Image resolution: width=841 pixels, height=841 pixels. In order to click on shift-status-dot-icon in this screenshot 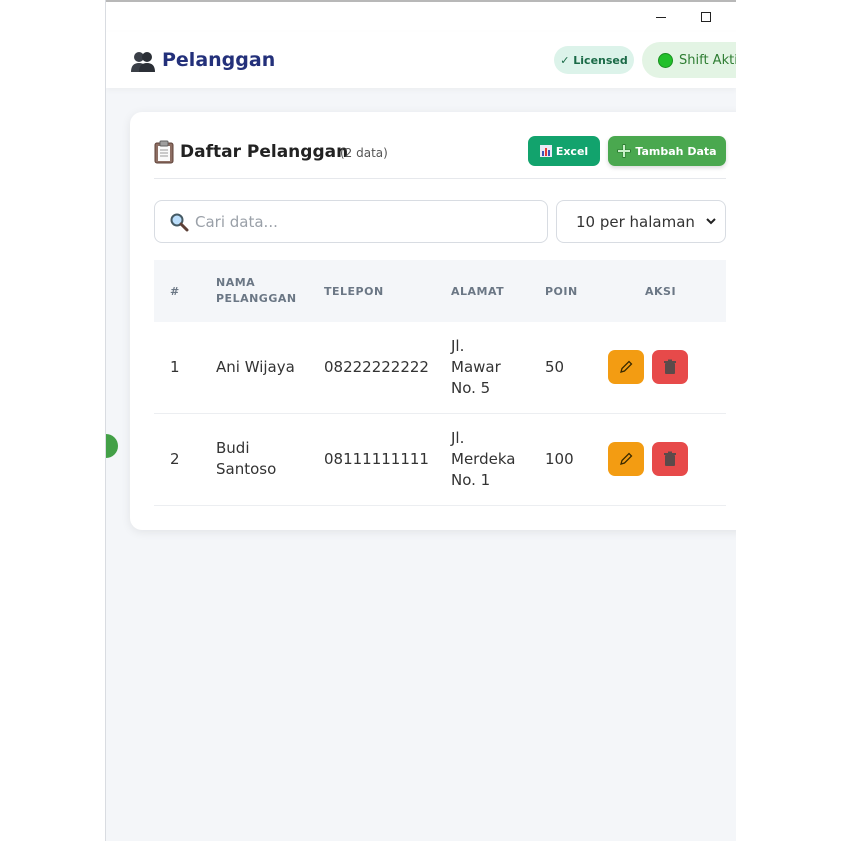, I will do `click(665, 60)`.